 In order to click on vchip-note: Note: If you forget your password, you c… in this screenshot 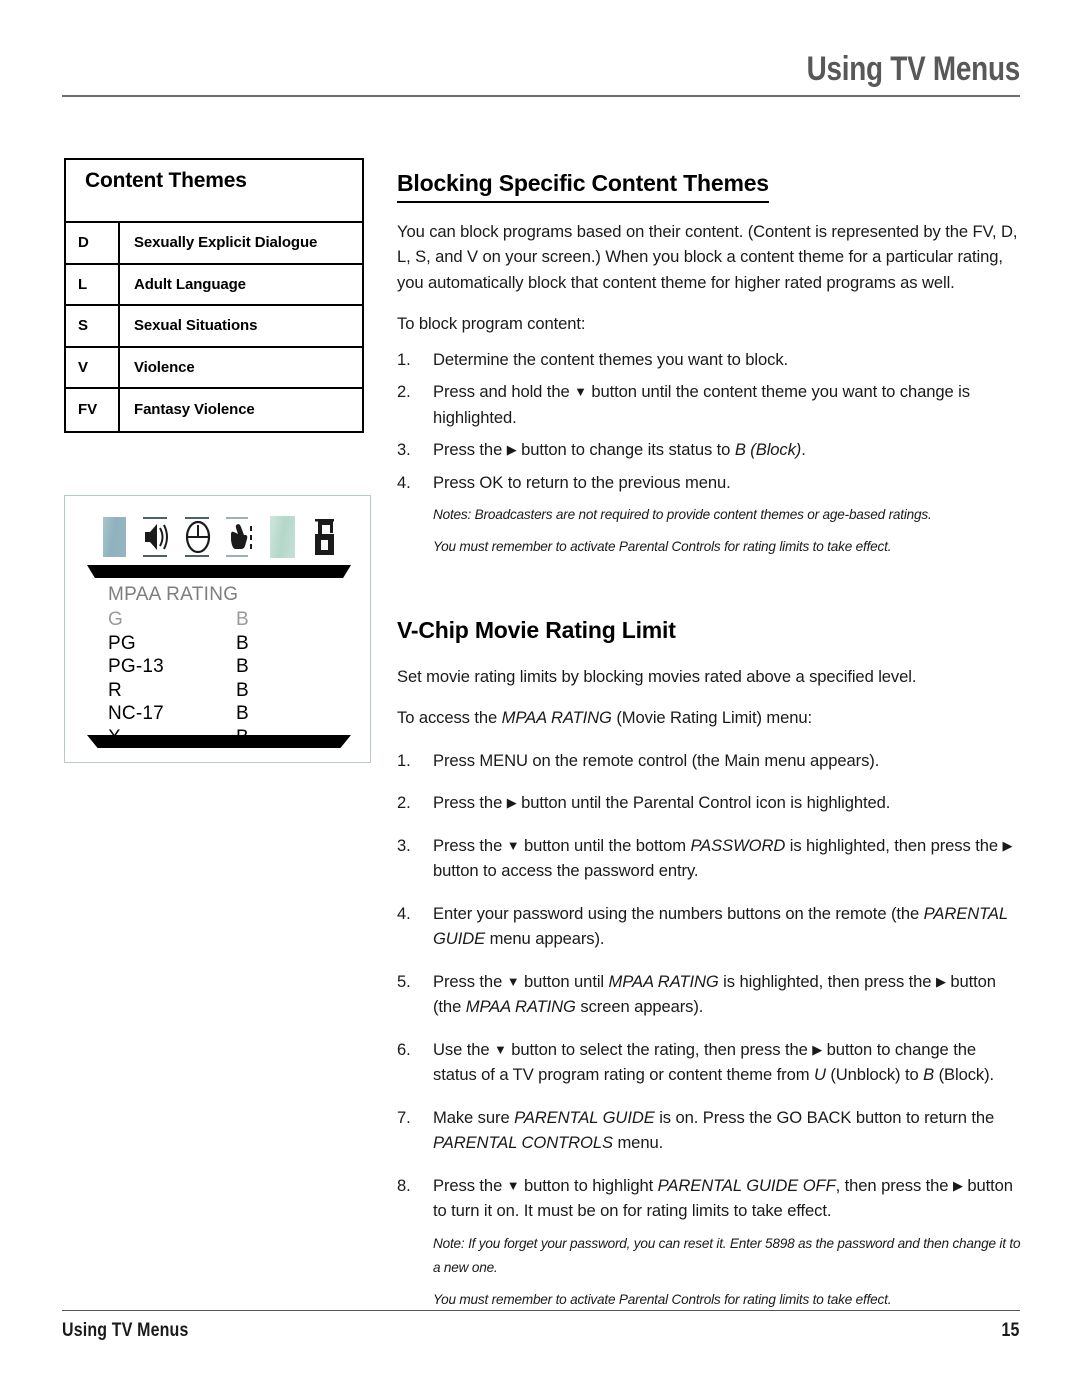, I will do `click(727, 1255)`.